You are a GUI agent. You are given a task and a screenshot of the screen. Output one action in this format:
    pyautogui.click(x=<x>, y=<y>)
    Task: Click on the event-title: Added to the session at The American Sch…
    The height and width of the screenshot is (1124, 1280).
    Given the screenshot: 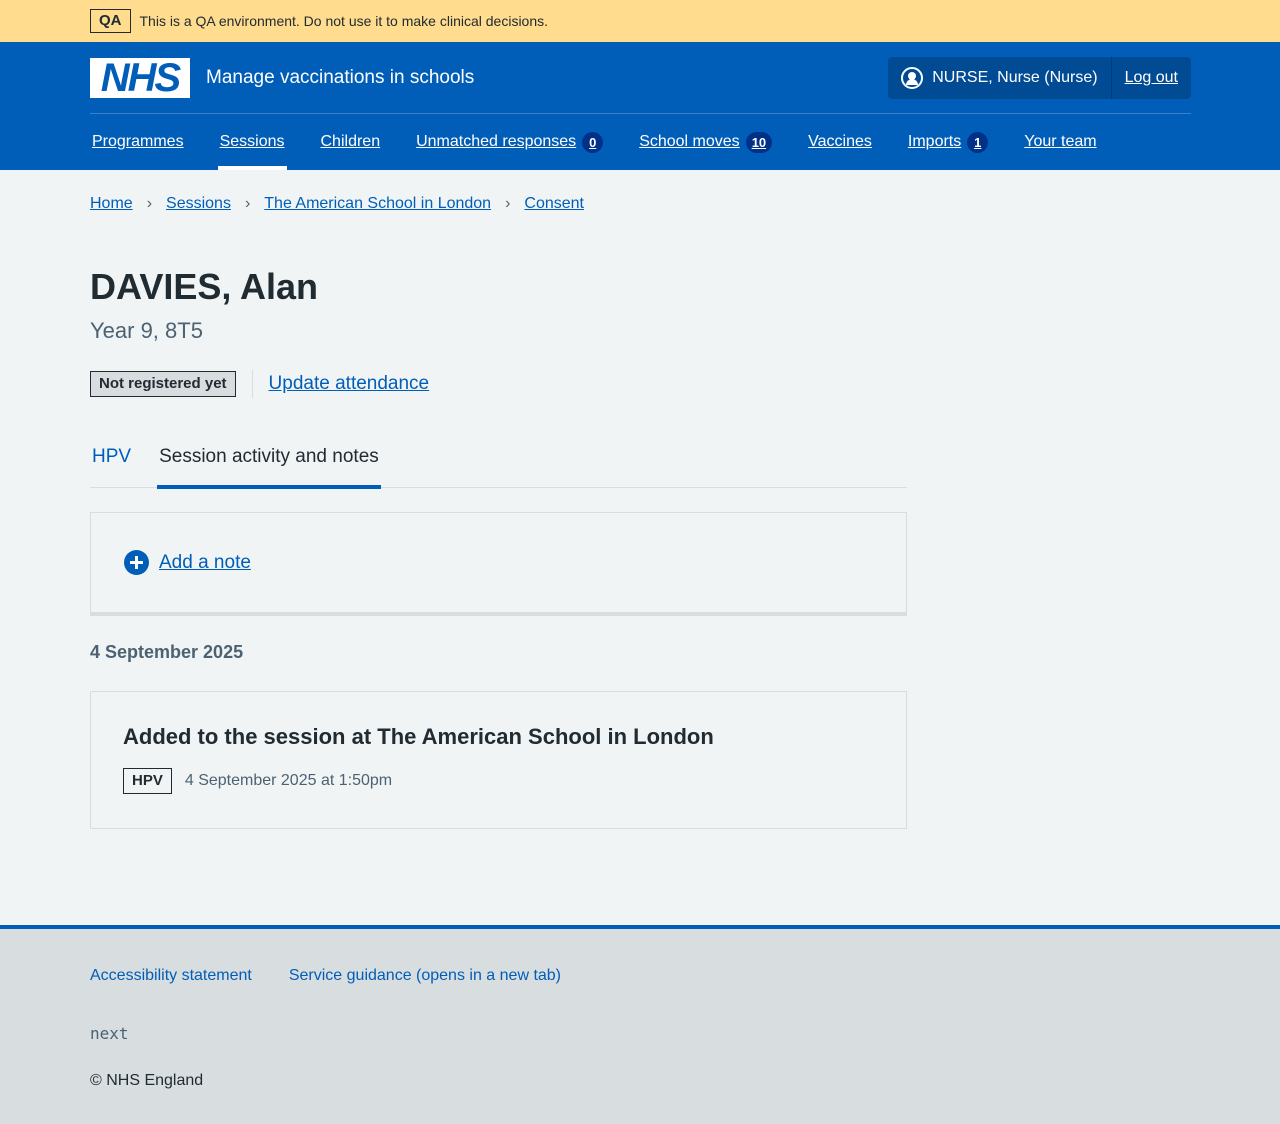 What is the action you would take?
    pyautogui.click(x=418, y=736)
    